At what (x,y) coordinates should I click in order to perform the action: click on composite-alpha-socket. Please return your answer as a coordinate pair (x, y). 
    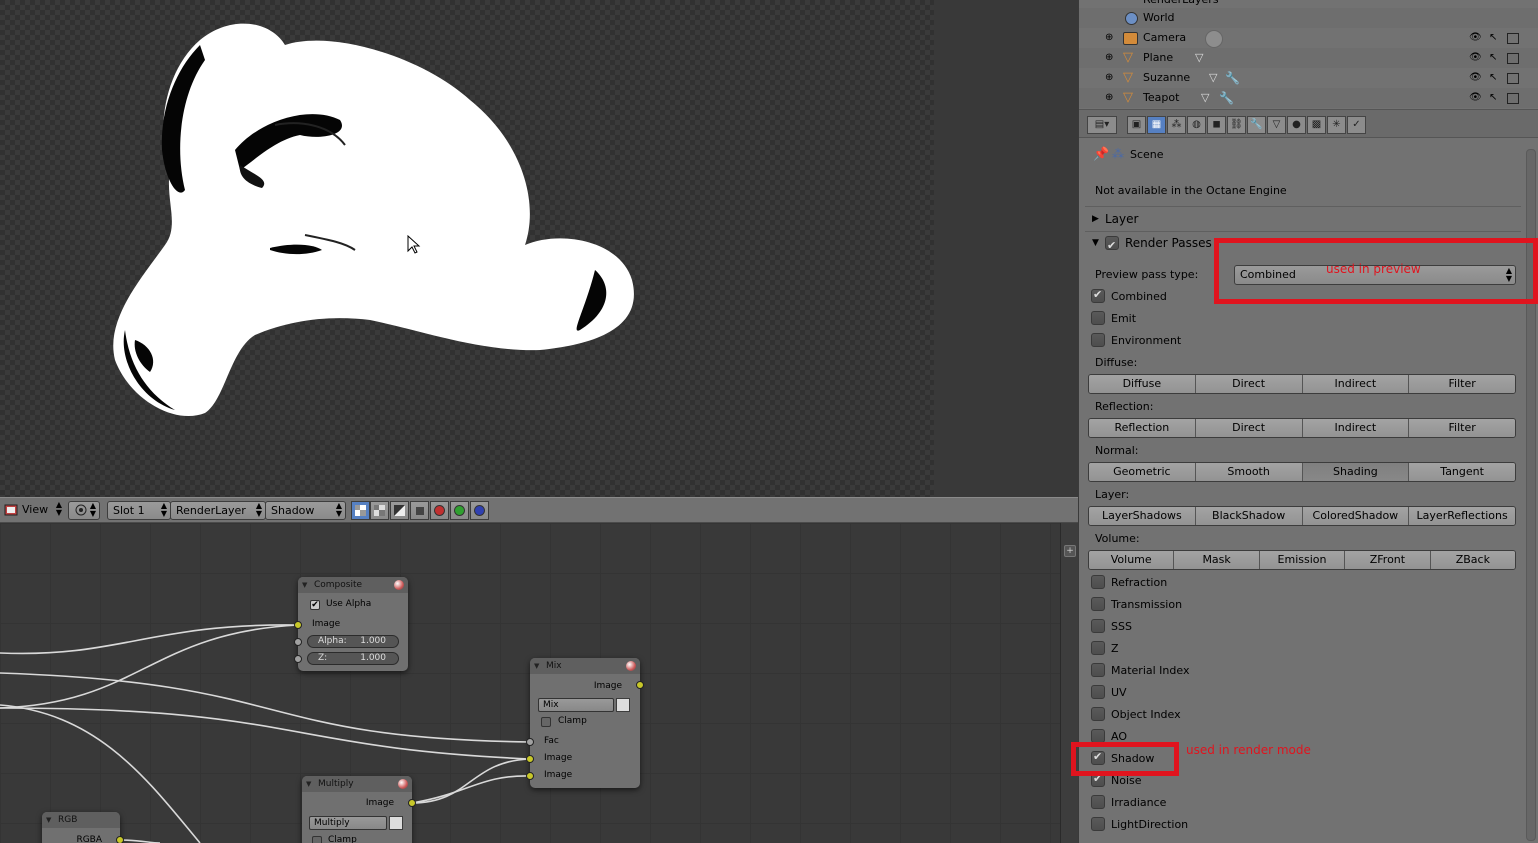
    Looking at the image, I should click on (298, 642).